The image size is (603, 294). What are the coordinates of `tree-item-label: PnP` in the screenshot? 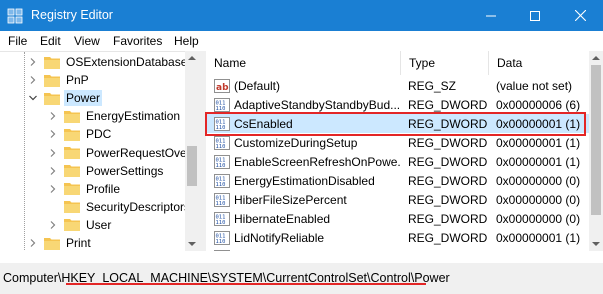 It's located at (77, 80).